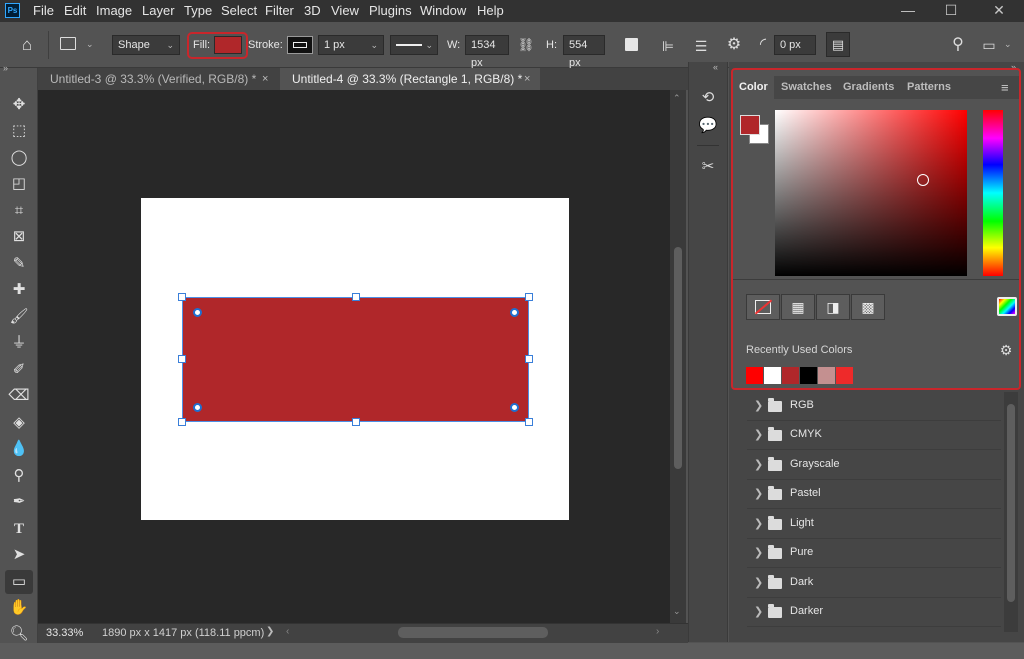 This screenshot has width=1024, height=659. I want to click on menu-3d: 3D, so click(312, 10).